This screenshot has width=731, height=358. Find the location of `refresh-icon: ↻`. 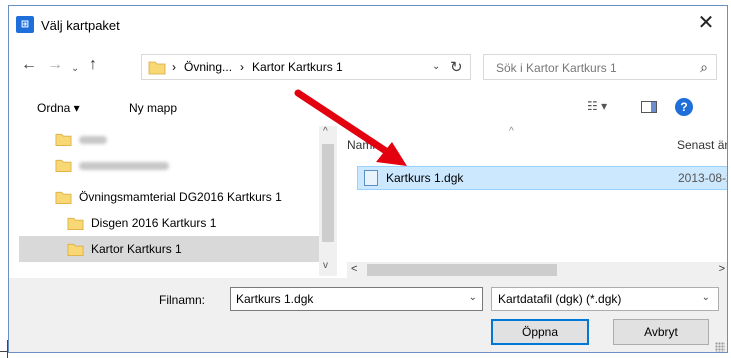

refresh-icon: ↻ is located at coordinates (456, 67).